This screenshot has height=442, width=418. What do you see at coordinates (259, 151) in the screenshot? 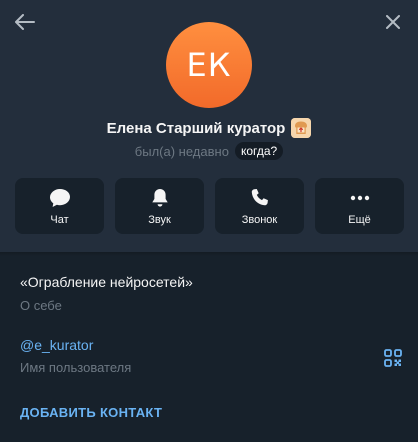
I see `when-button: когда?` at bounding box center [259, 151].